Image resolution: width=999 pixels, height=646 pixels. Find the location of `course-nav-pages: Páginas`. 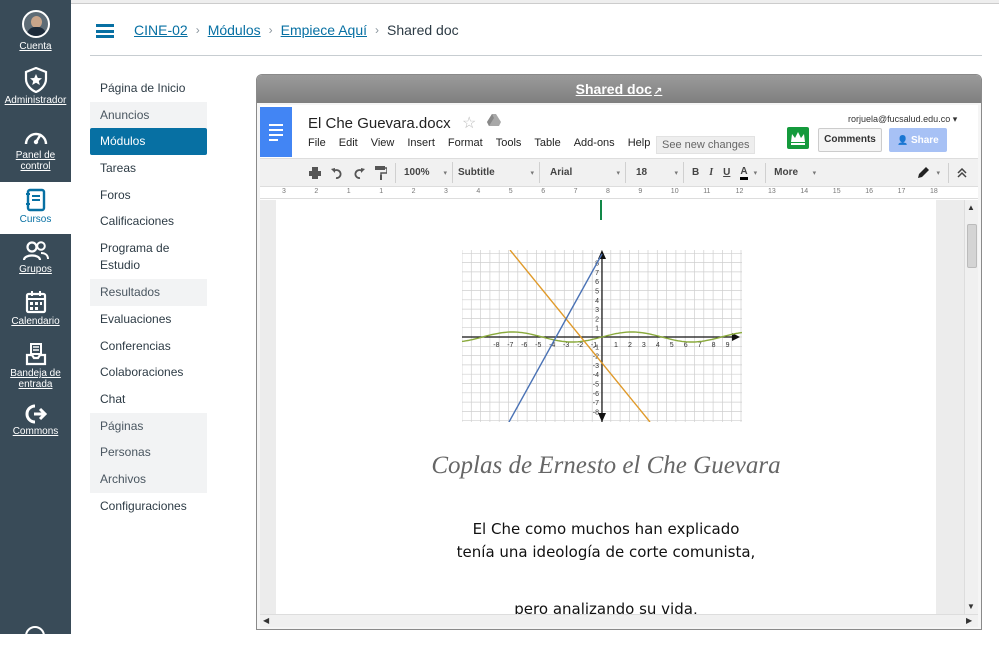

course-nav-pages: Páginas is located at coordinates (148, 426).